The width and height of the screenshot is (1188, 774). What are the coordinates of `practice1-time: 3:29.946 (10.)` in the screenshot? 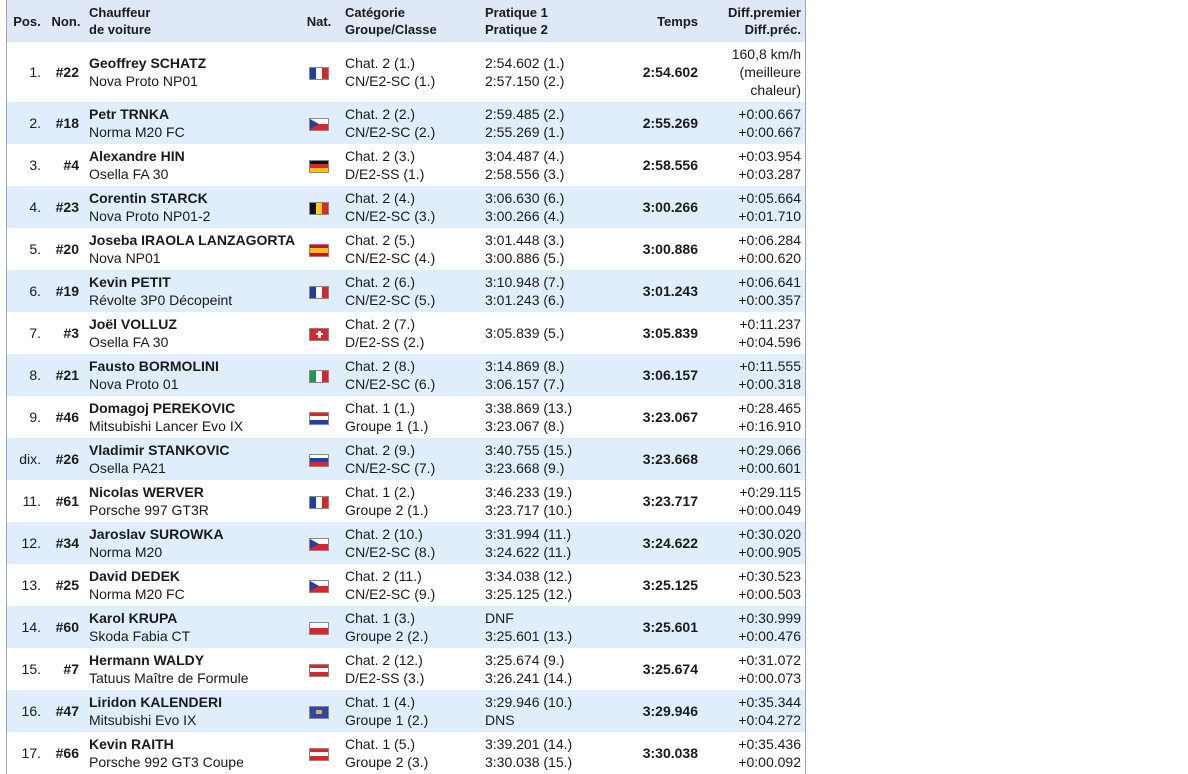 It's located at (529, 702).